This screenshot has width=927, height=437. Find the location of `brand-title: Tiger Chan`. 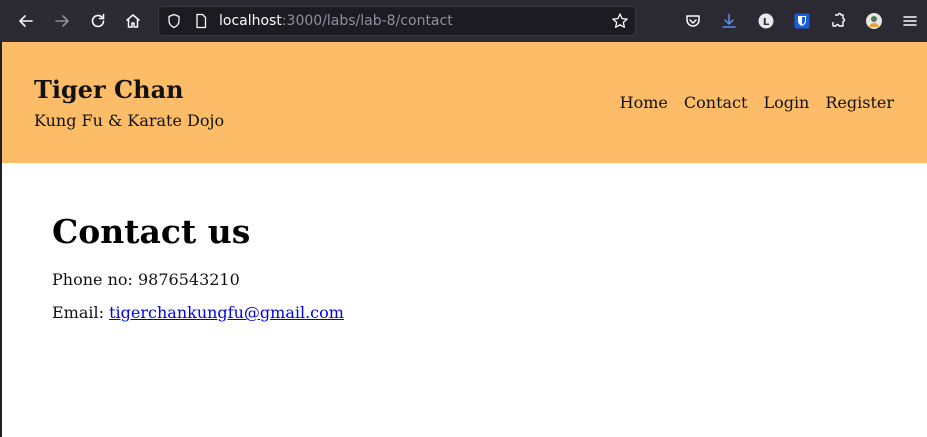

brand-title: Tiger Chan is located at coordinates (109, 89).